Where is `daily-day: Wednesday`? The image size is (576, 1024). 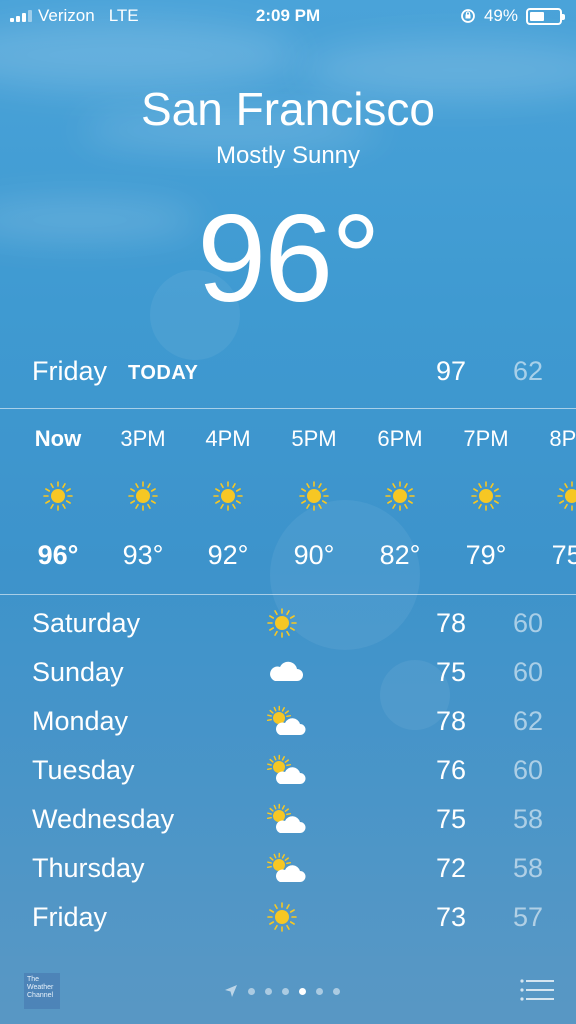
daily-day: Wednesday is located at coordinates (103, 819).